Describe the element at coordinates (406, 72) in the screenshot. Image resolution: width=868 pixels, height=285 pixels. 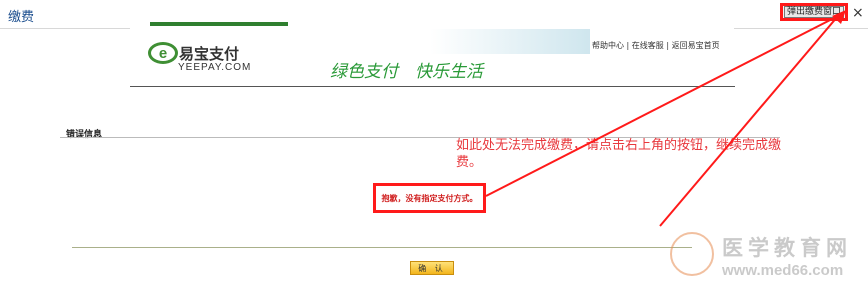
I see `slogan: 绿色支付 快乐生活` at that location.